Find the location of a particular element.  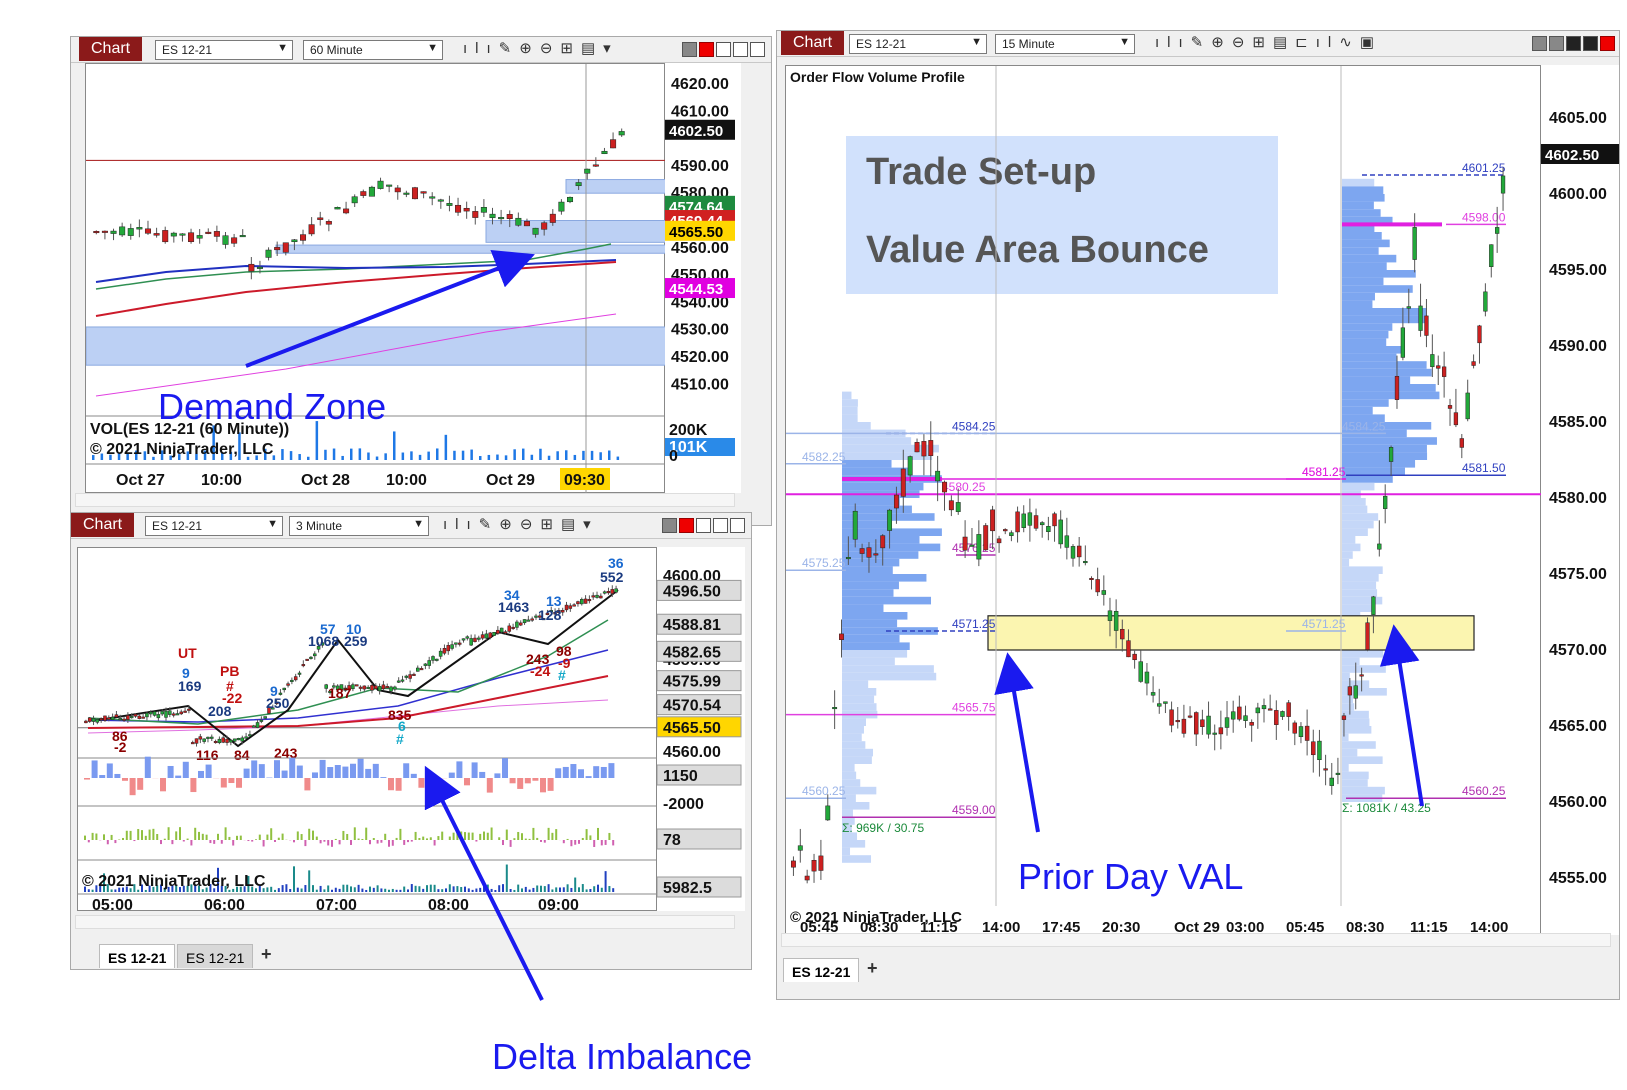

interval-select: 15 Minute ▼ is located at coordinates (1065, 44).